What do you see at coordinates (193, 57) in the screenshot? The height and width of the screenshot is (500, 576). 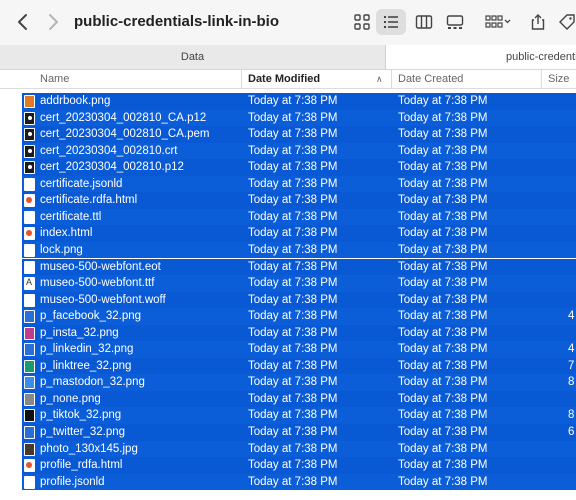 I see `tab-data: Data` at bounding box center [193, 57].